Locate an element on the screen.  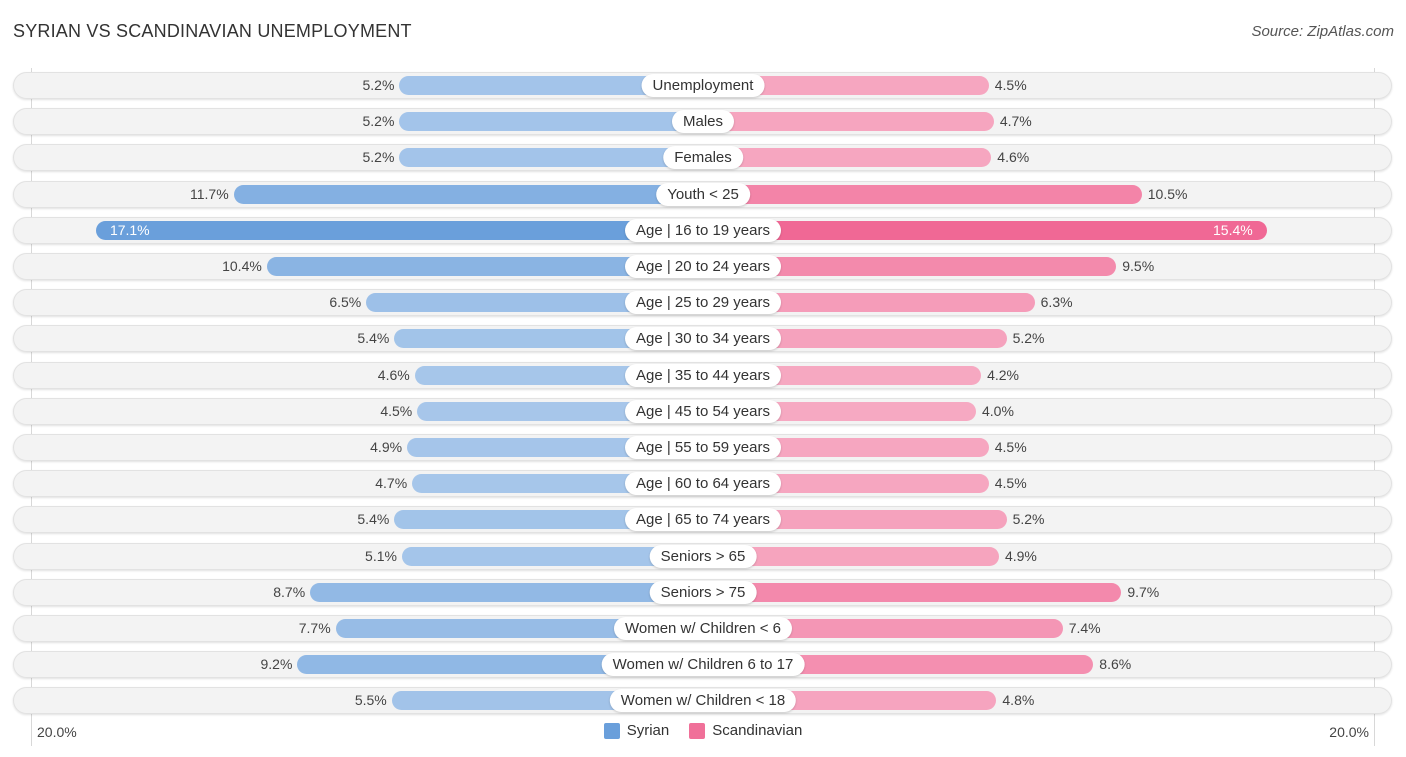
value-label-syrian: 11.7% is located at coordinates (209, 193).